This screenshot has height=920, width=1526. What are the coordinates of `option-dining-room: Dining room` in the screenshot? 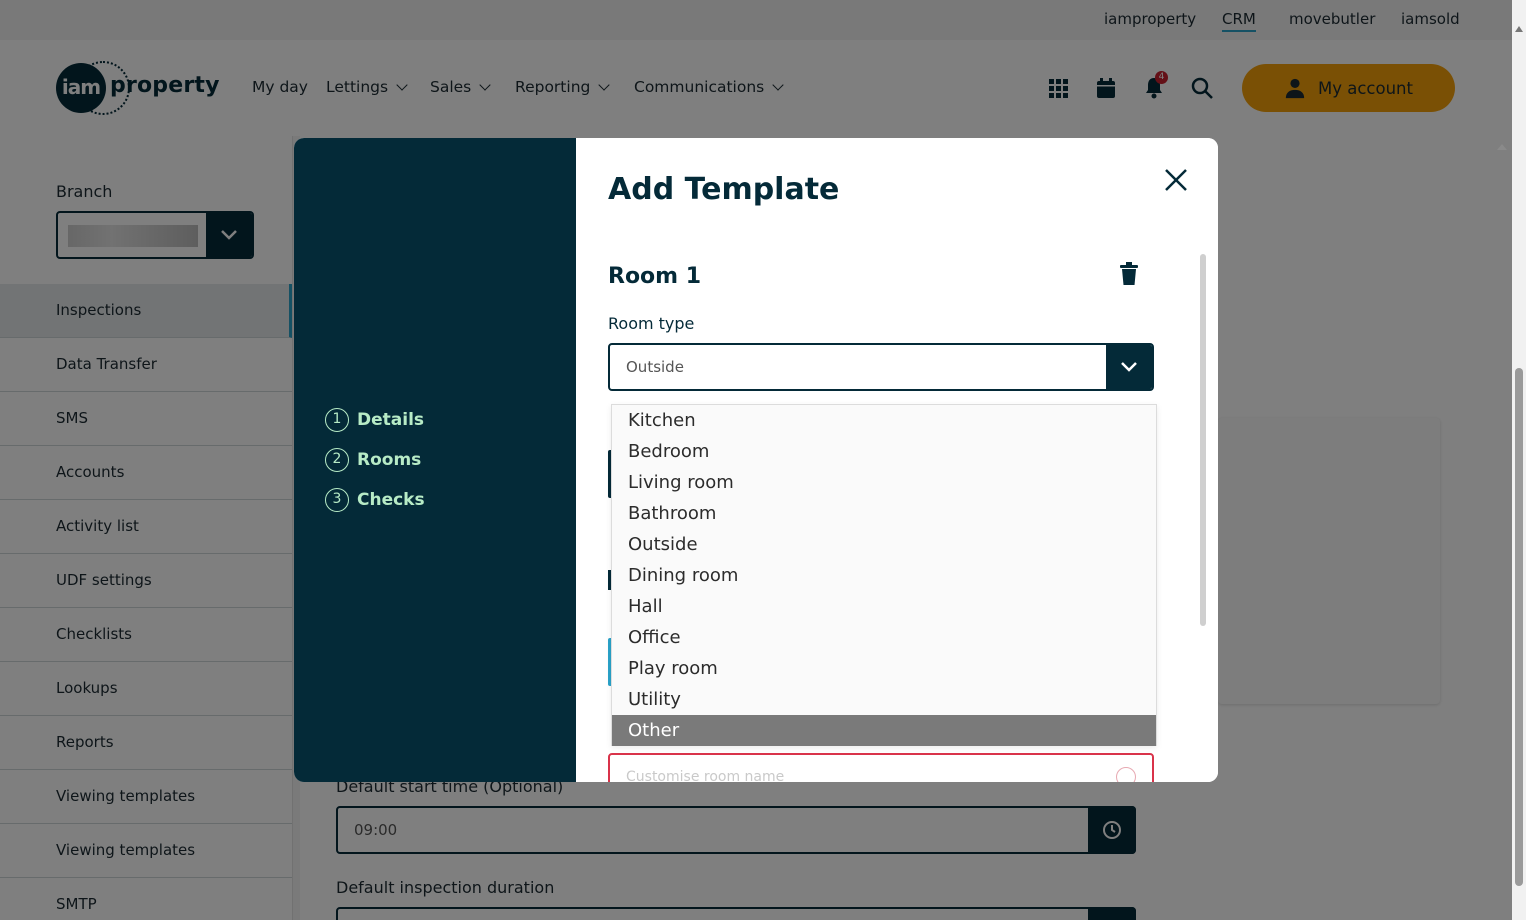 It's located at (884, 575).